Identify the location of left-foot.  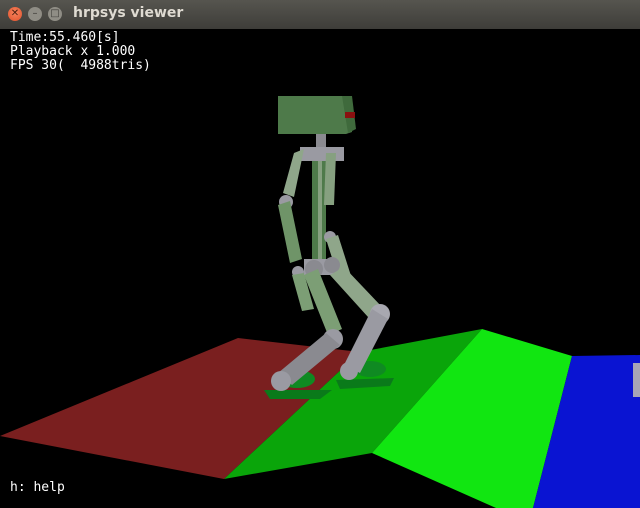
(298, 394).